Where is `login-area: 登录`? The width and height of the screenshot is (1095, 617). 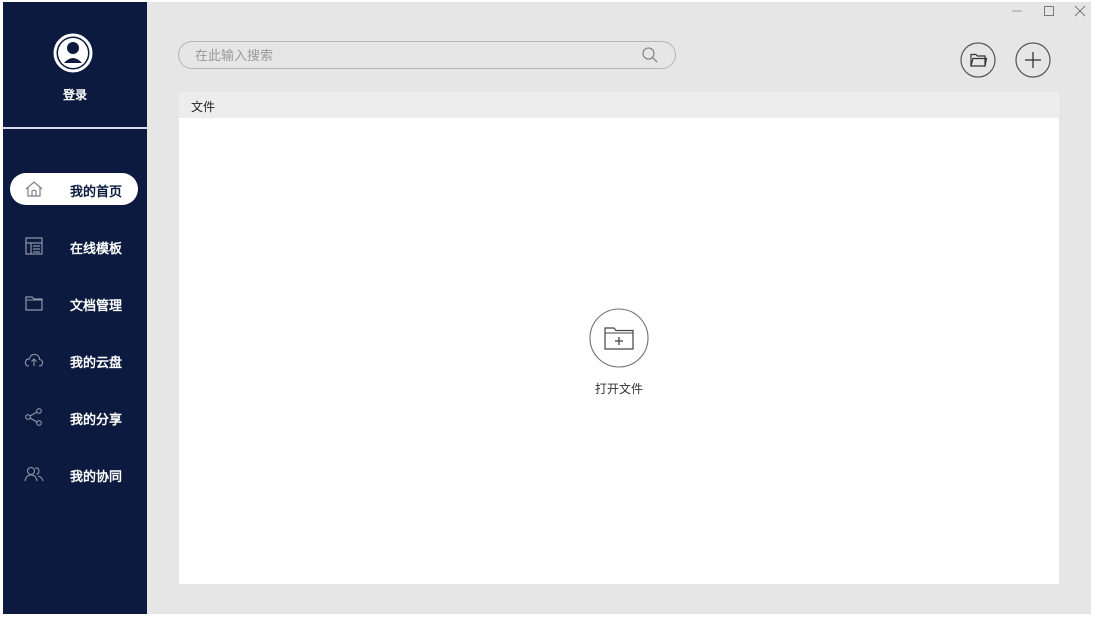 login-area: 登录 is located at coordinates (75, 64).